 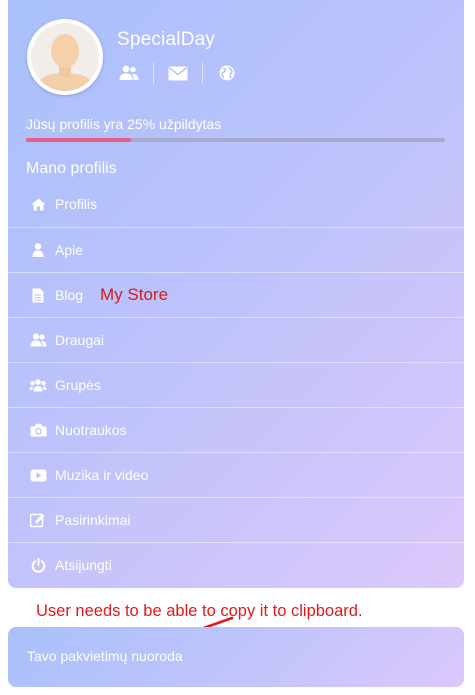 I want to click on profile-completion-label: Jūsų profilis yra 25% užpildytas, so click(x=124, y=124).